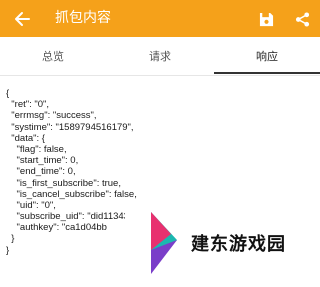  I want to click on code-line: "errmsg": "success",, so click(51, 116).